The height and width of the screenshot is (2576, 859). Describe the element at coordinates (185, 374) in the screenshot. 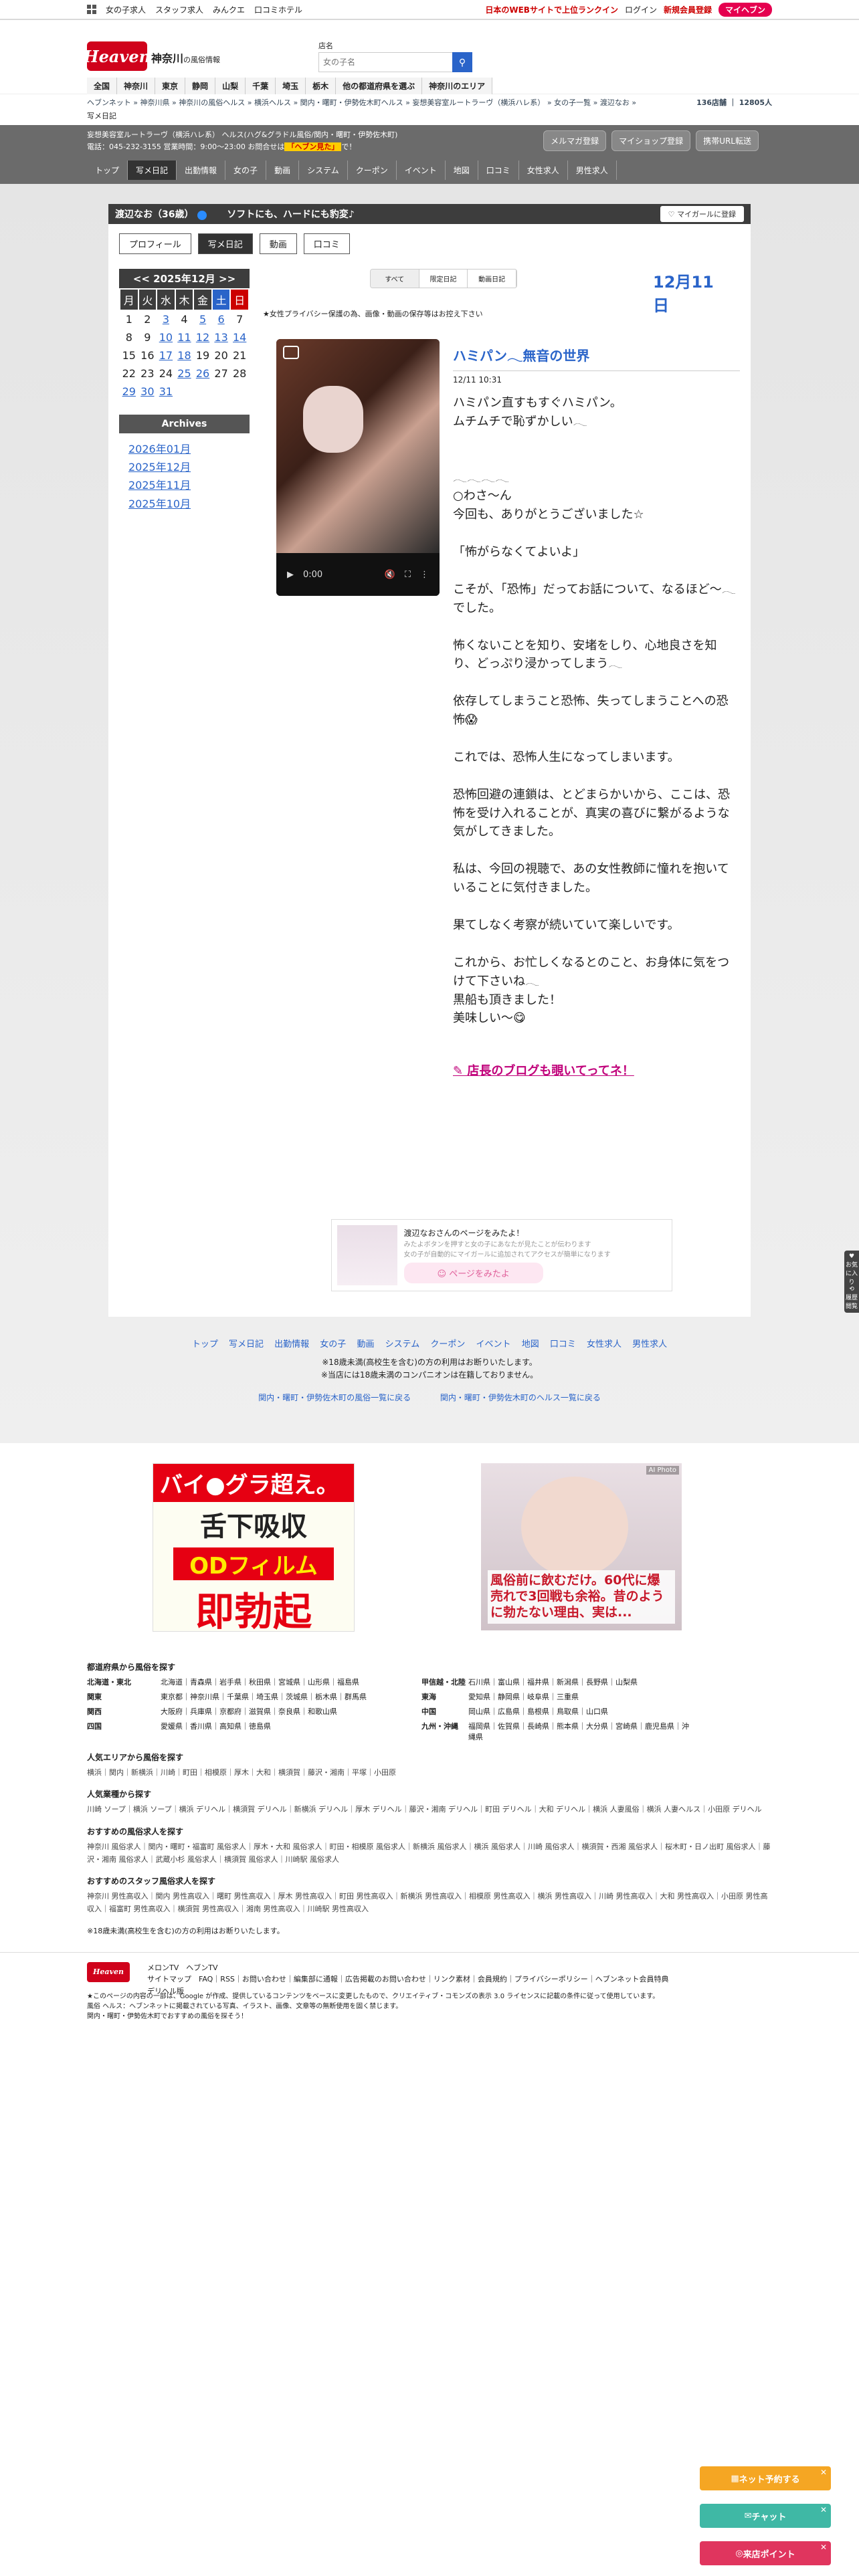

I see `calendar-day: 25` at that location.